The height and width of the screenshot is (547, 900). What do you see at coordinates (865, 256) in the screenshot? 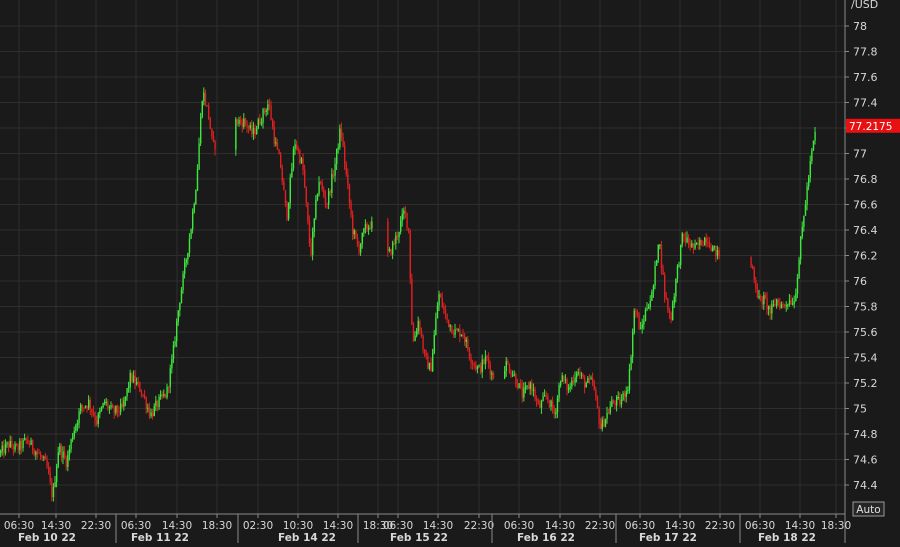
I see `y-tick-label: 76.2` at bounding box center [865, 256].